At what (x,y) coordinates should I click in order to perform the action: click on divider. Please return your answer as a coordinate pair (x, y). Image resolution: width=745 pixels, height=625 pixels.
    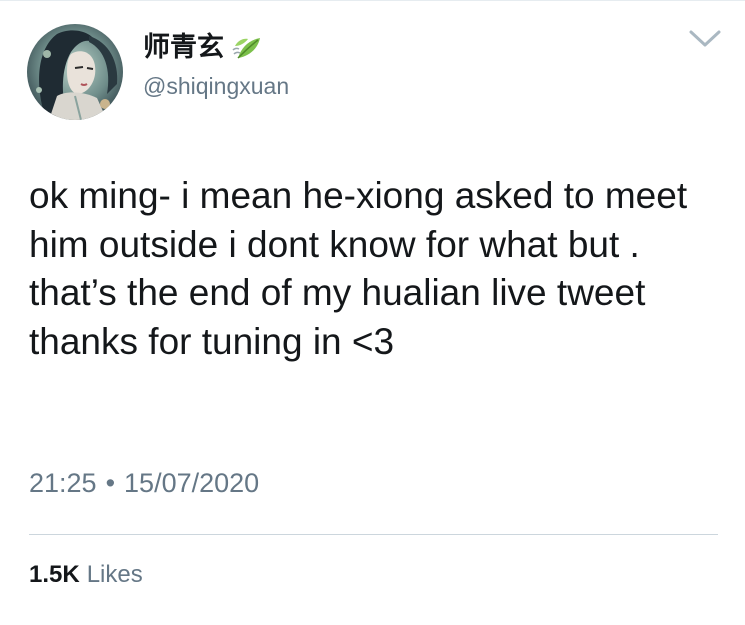
    Looking at the image, I should click on (373, 534).